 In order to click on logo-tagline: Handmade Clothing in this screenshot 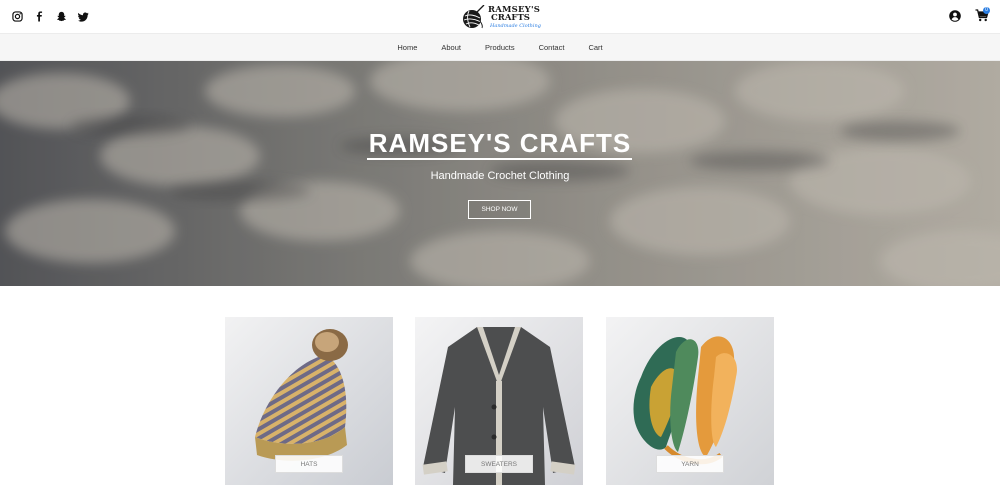, I will do `click(515, 25)`.